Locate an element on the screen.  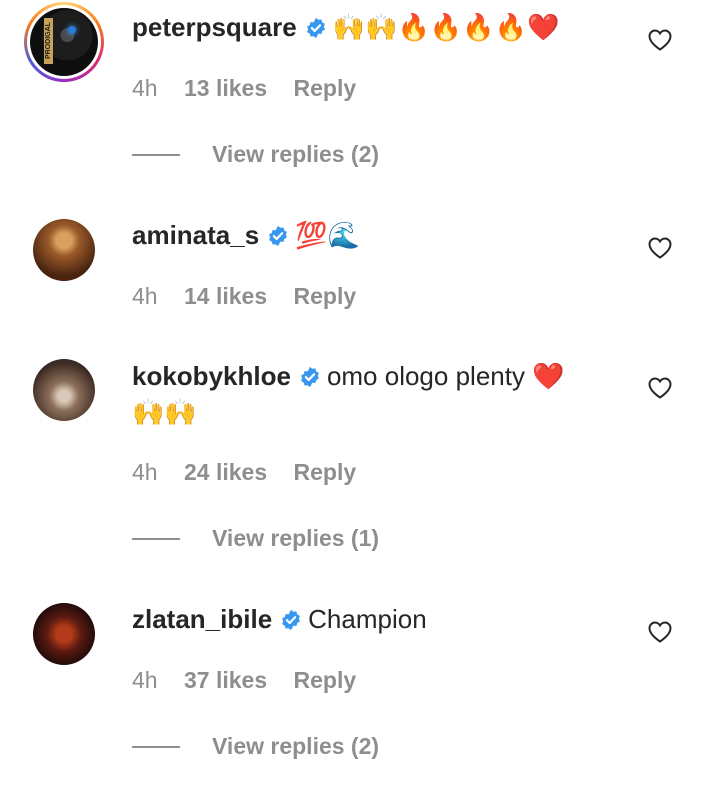
avatar-image: PRODIGAL is located at coordinates (64, 42).